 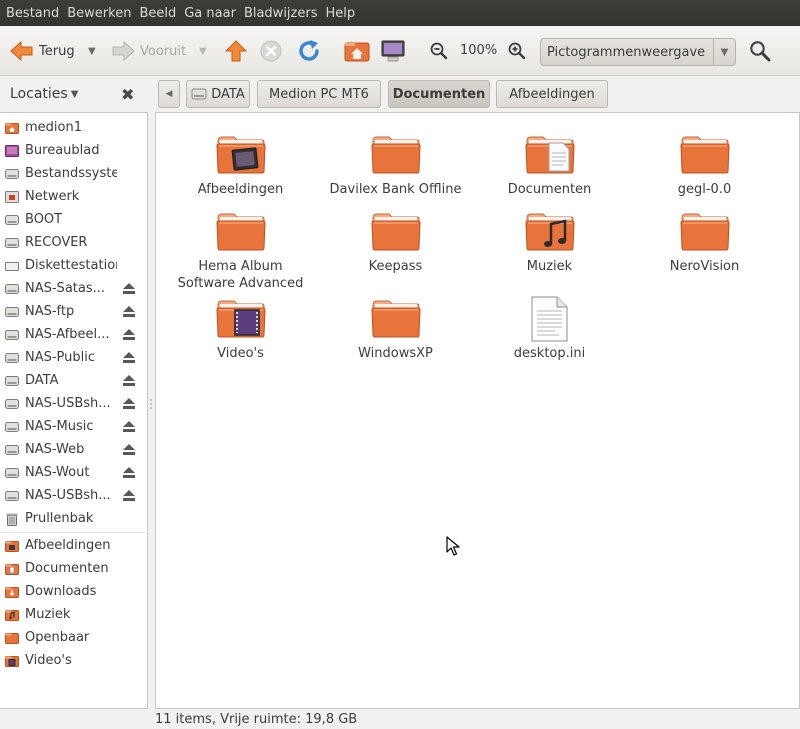 I want to click on file-item: desktop.ini, so click(x=549, y=328).